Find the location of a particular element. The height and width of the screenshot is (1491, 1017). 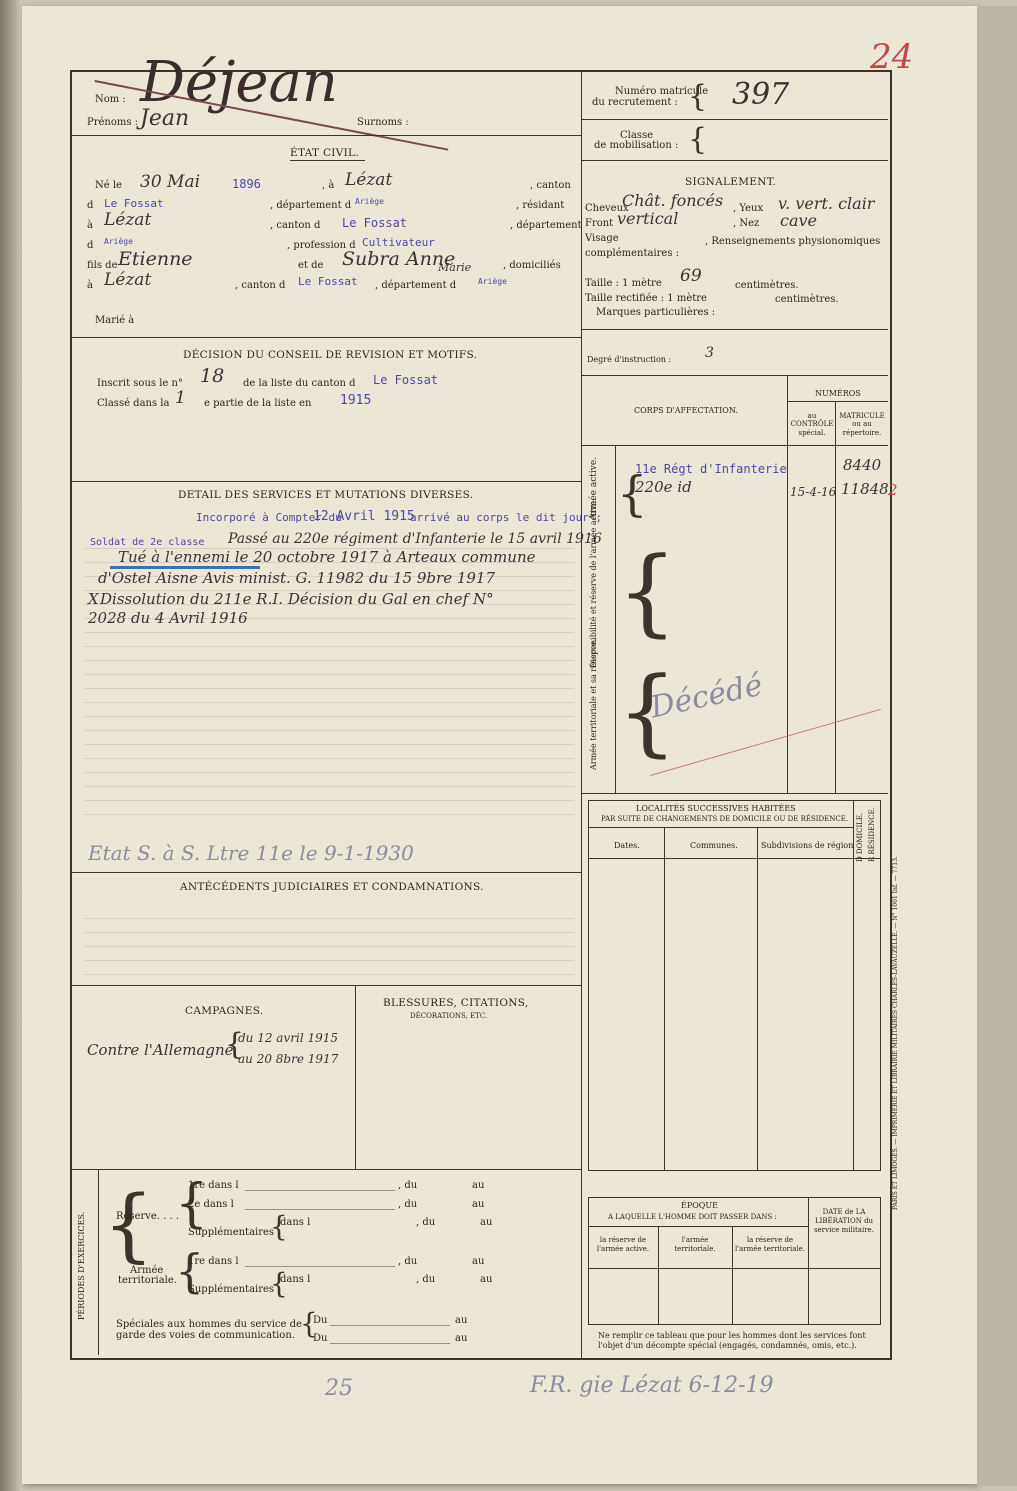

corps-2-date: 15-4-16 is located at coordinates (813, 492).